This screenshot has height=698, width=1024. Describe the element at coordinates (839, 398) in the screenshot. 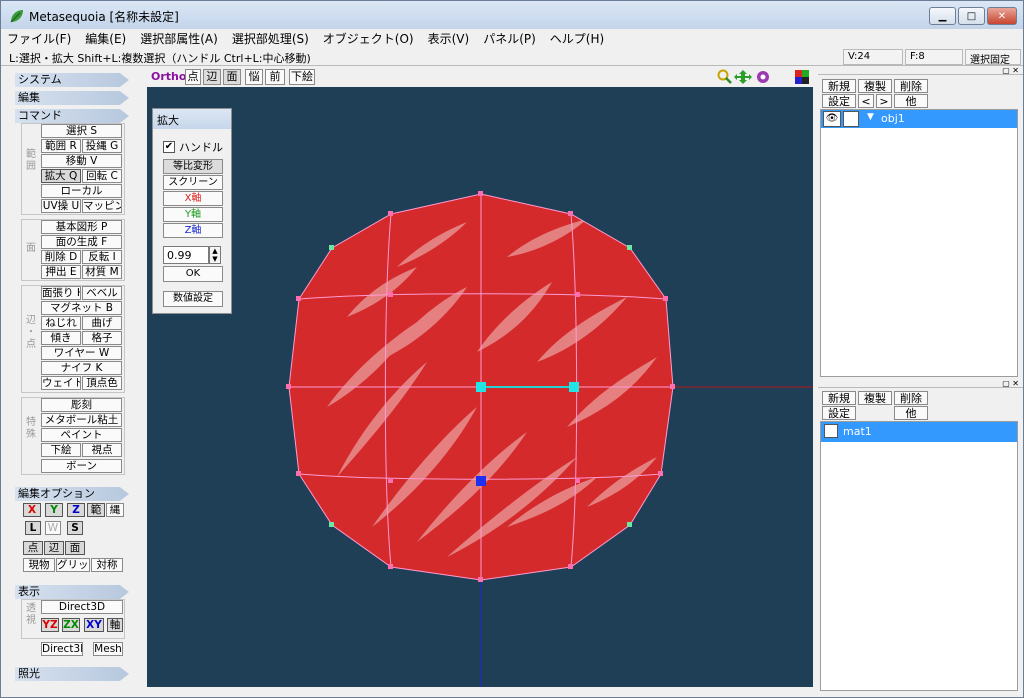

I see `material-new-button: 新規` at that location.